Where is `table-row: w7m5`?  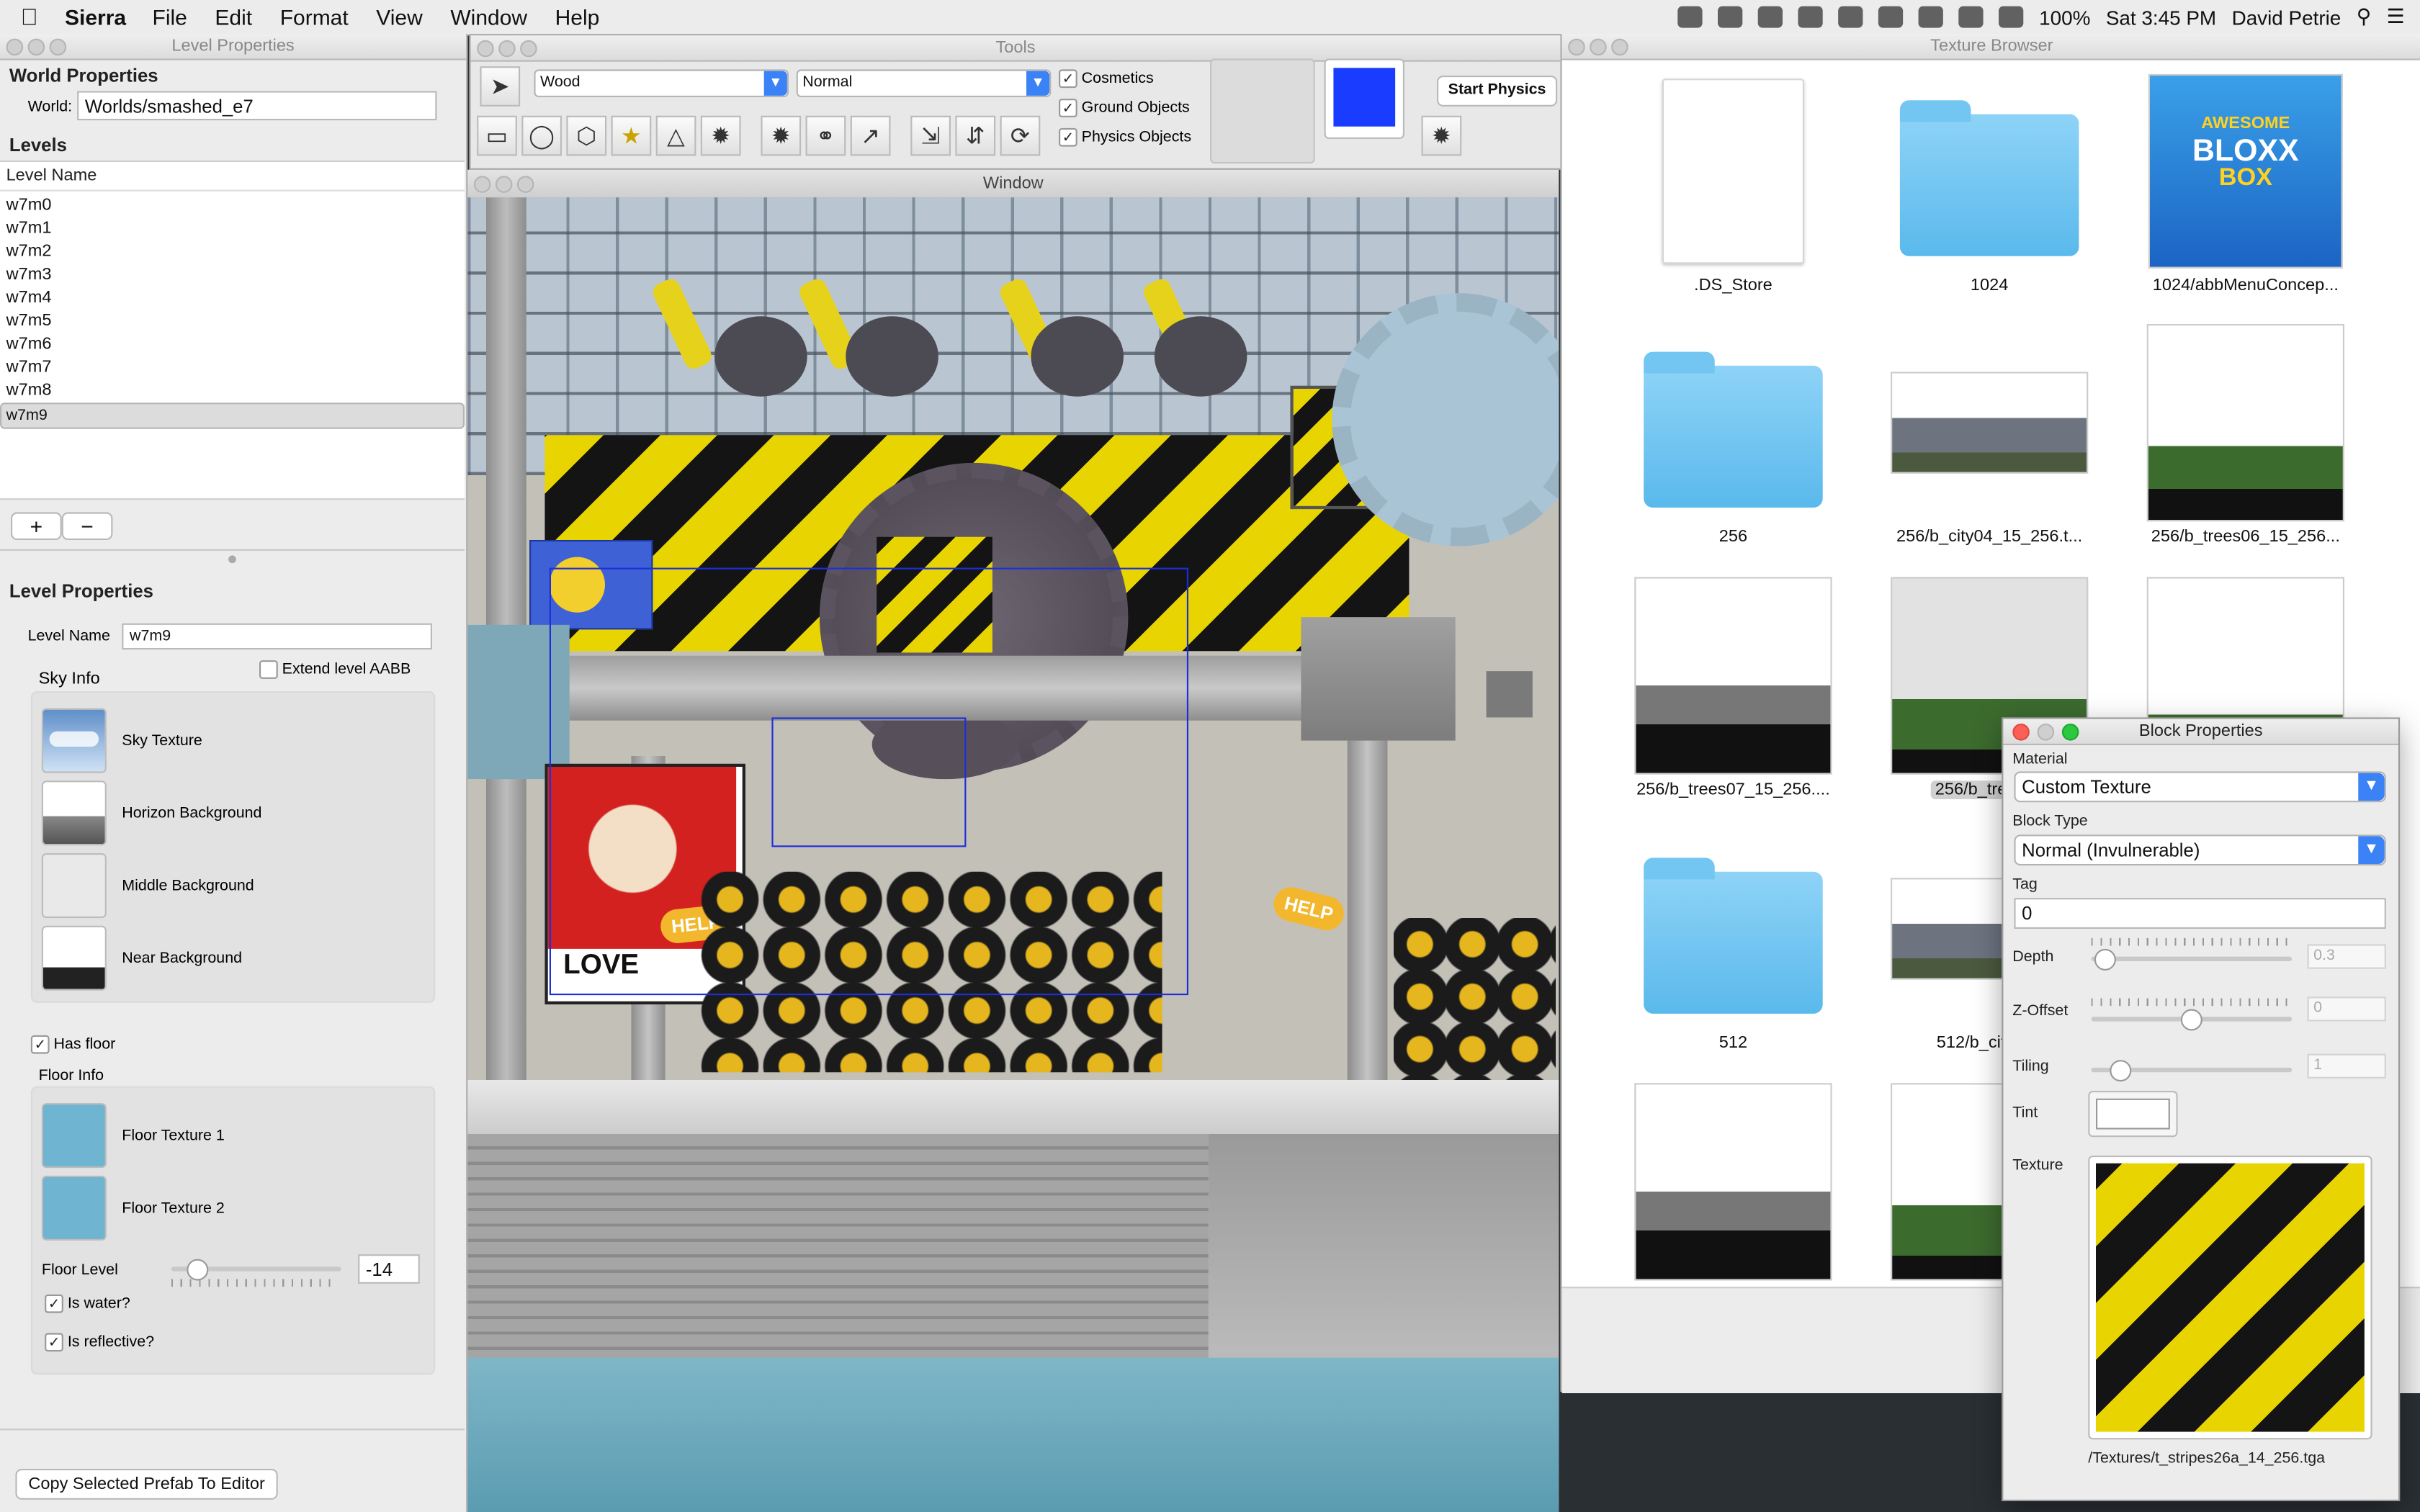
table-row: w7m5 is located at coordinates (232, 321).